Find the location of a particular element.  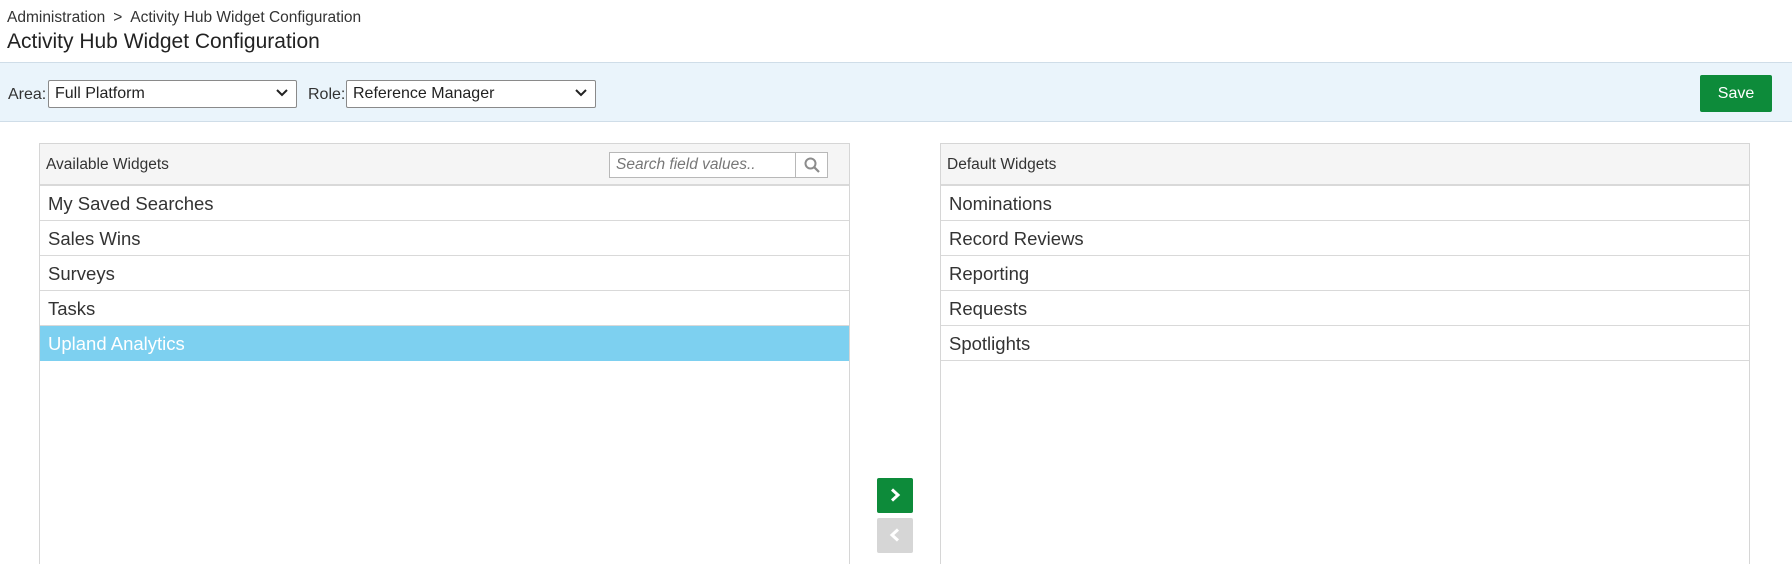

area-select: Full Platform is located at coordinates (172, 94).